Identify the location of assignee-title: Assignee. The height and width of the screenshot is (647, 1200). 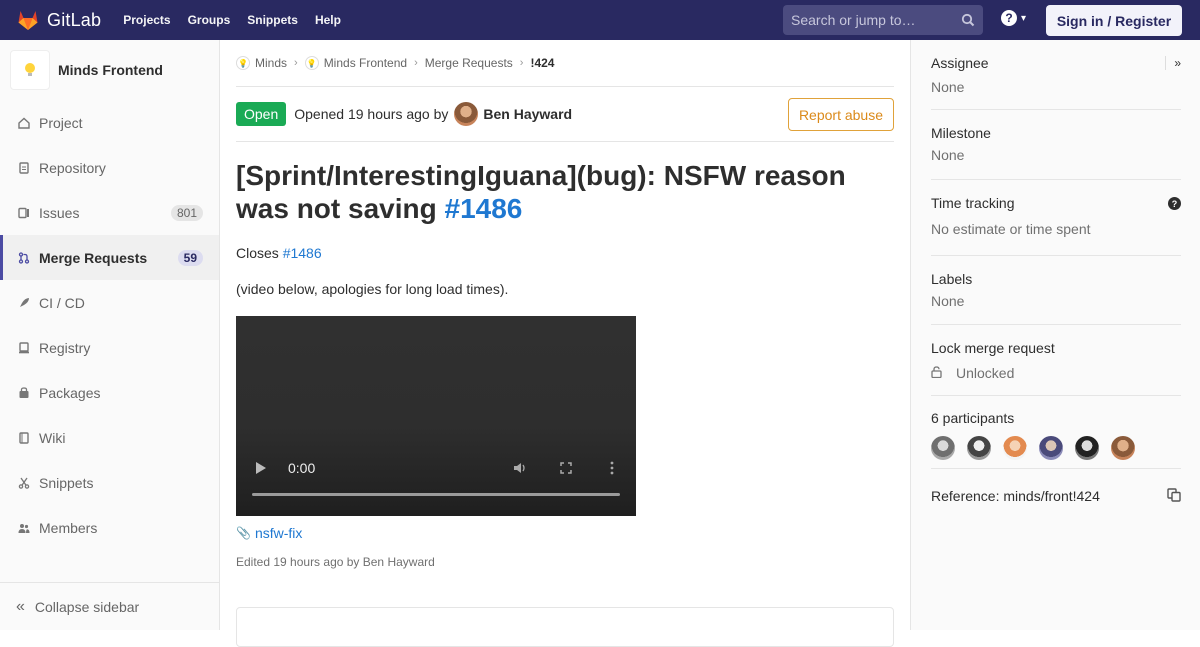
(960, 63).